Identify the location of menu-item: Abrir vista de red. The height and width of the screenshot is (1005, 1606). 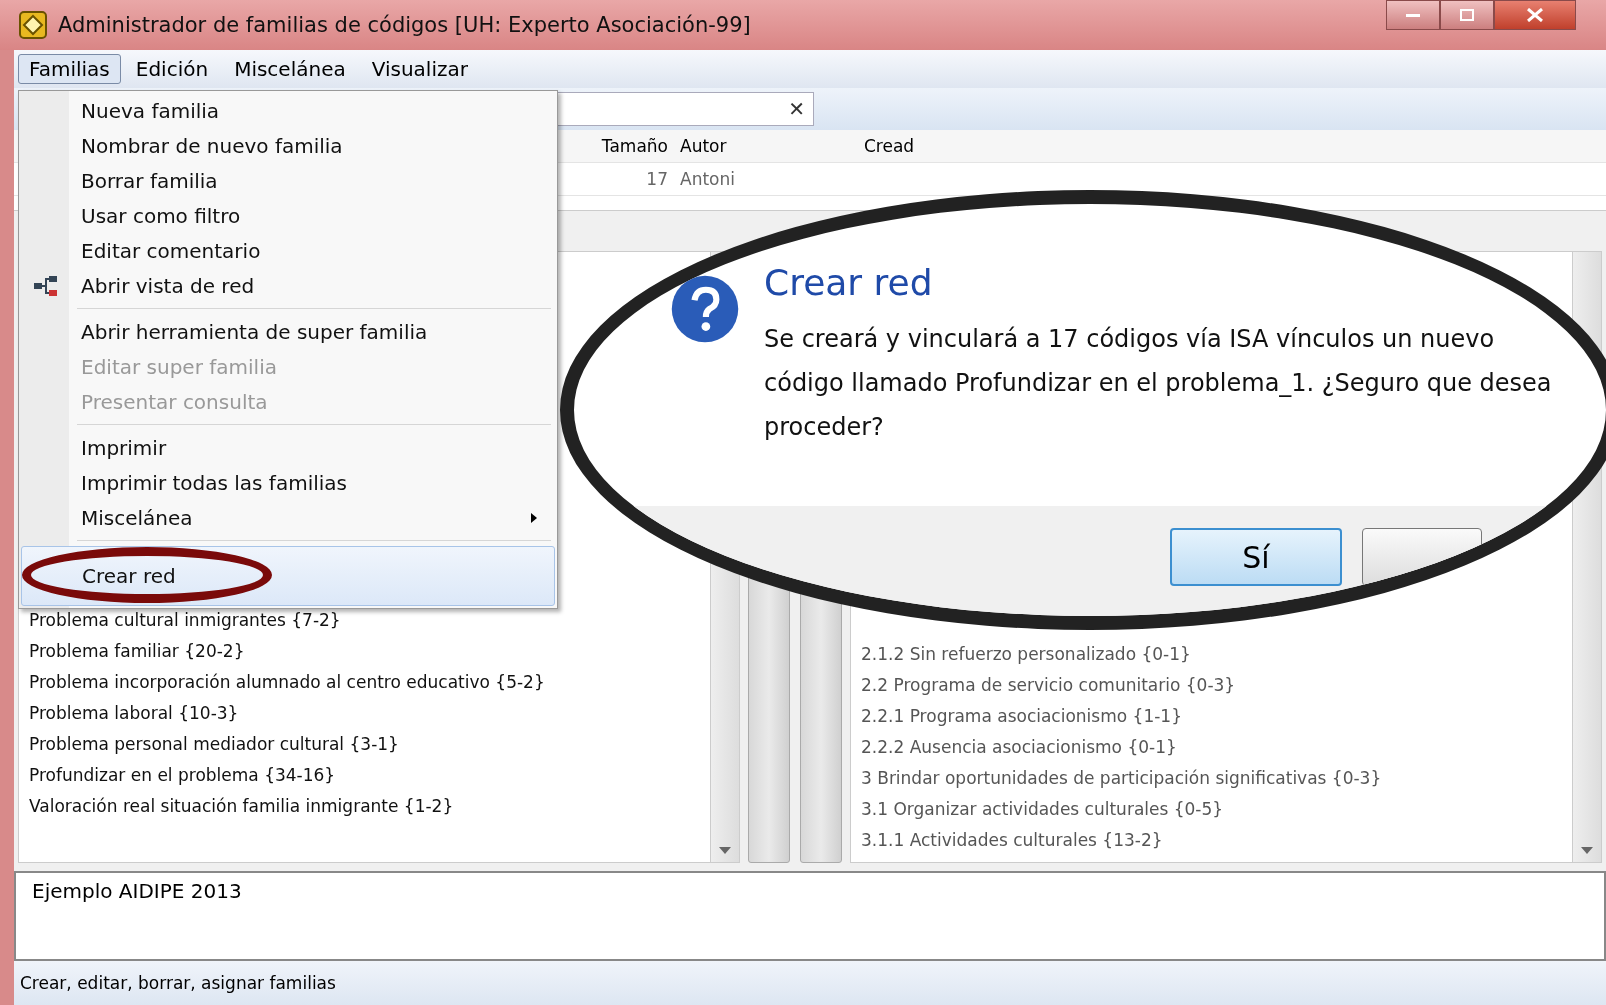
(288, 285).